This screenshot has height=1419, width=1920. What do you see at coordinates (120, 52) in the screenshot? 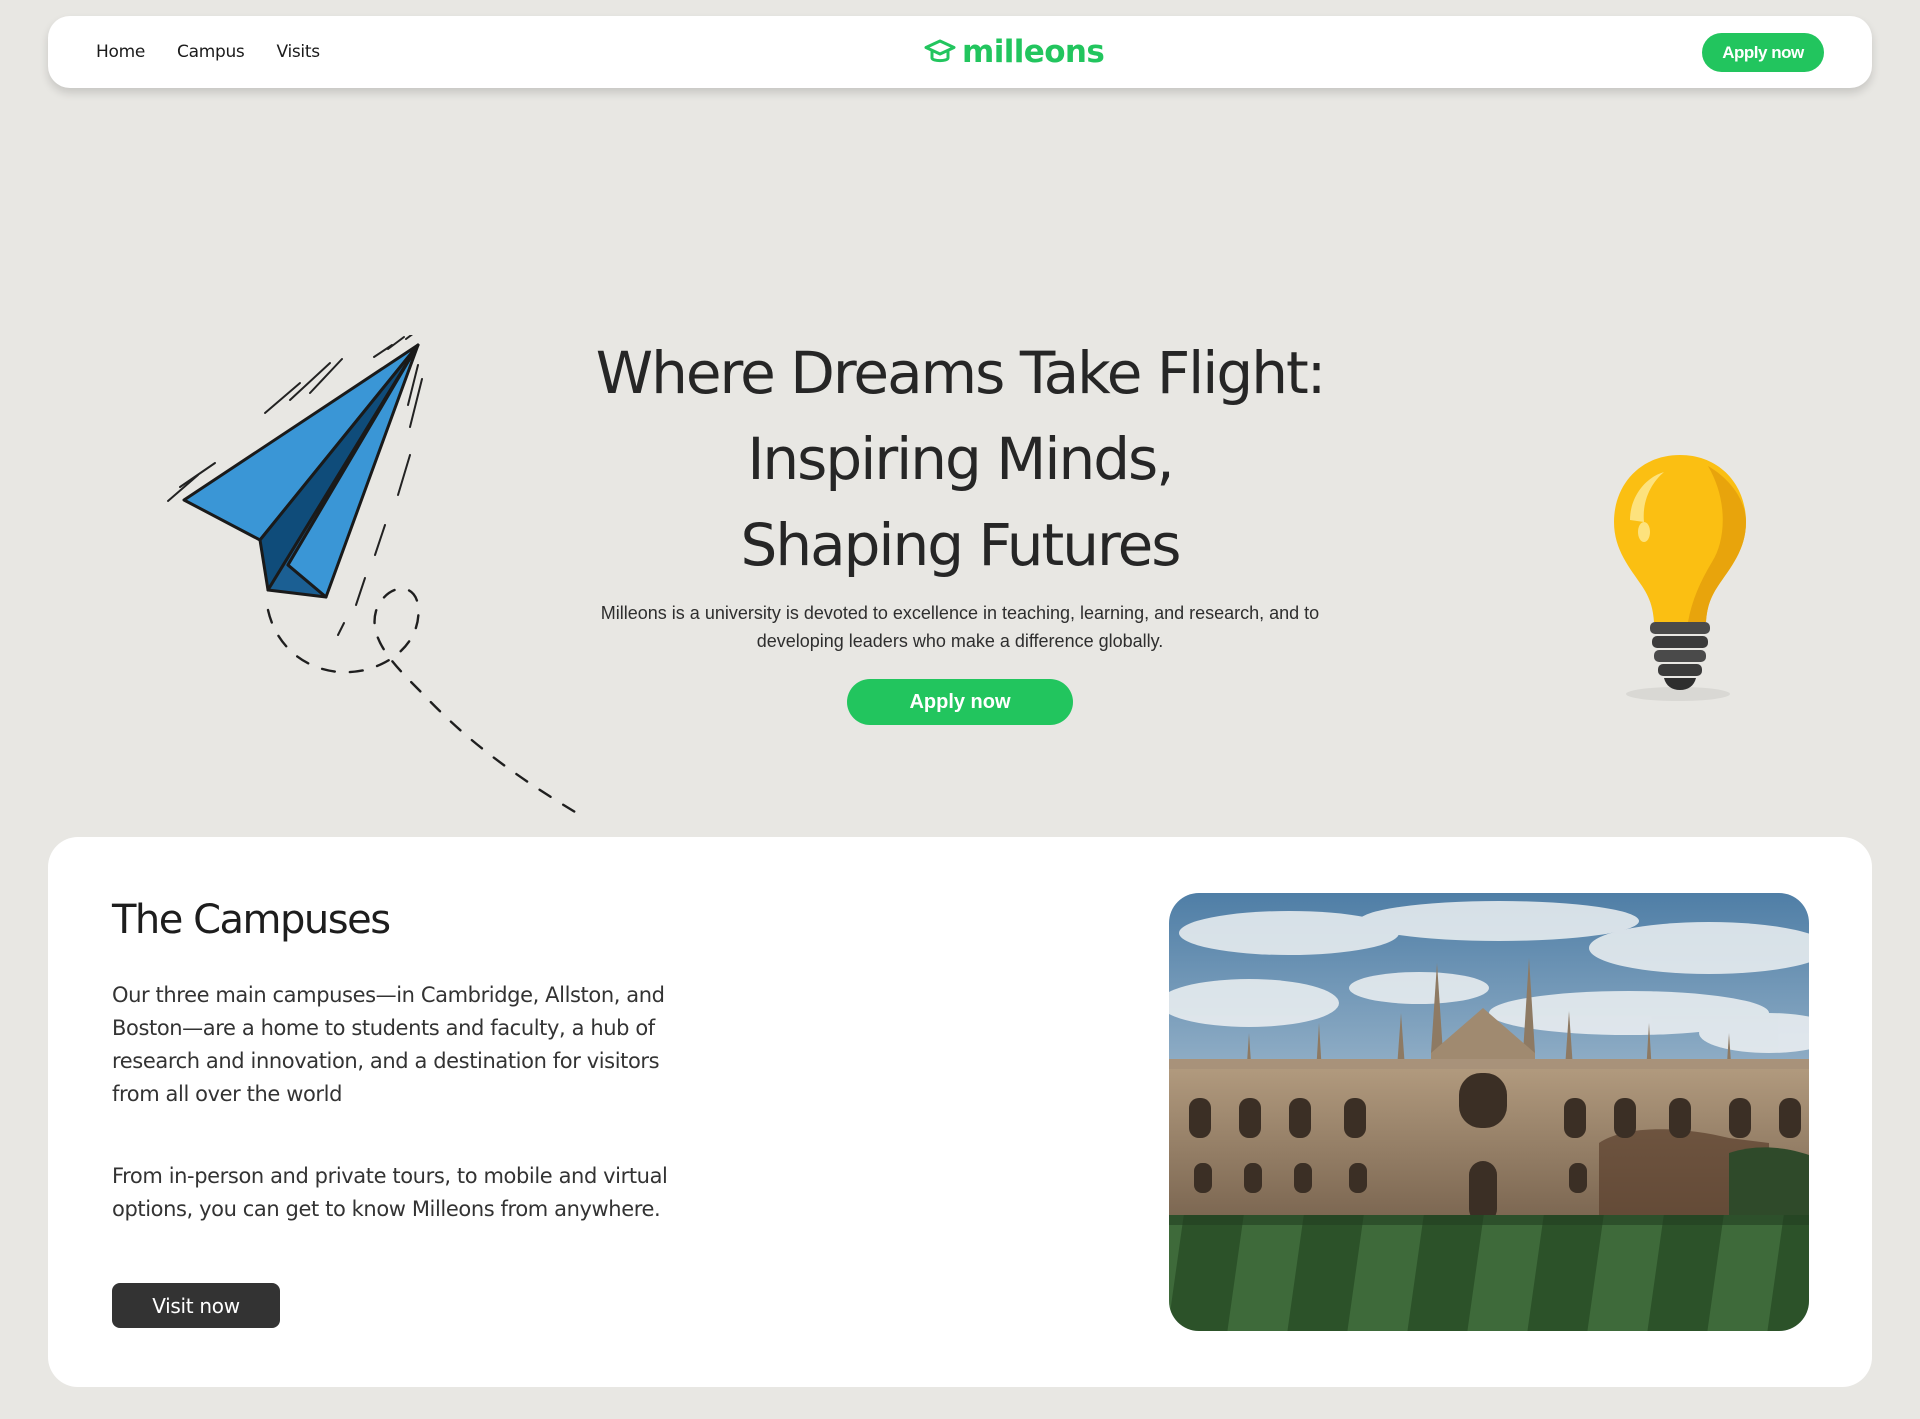
I see `nav-link-home: Home` at bounding box center [120, 52].